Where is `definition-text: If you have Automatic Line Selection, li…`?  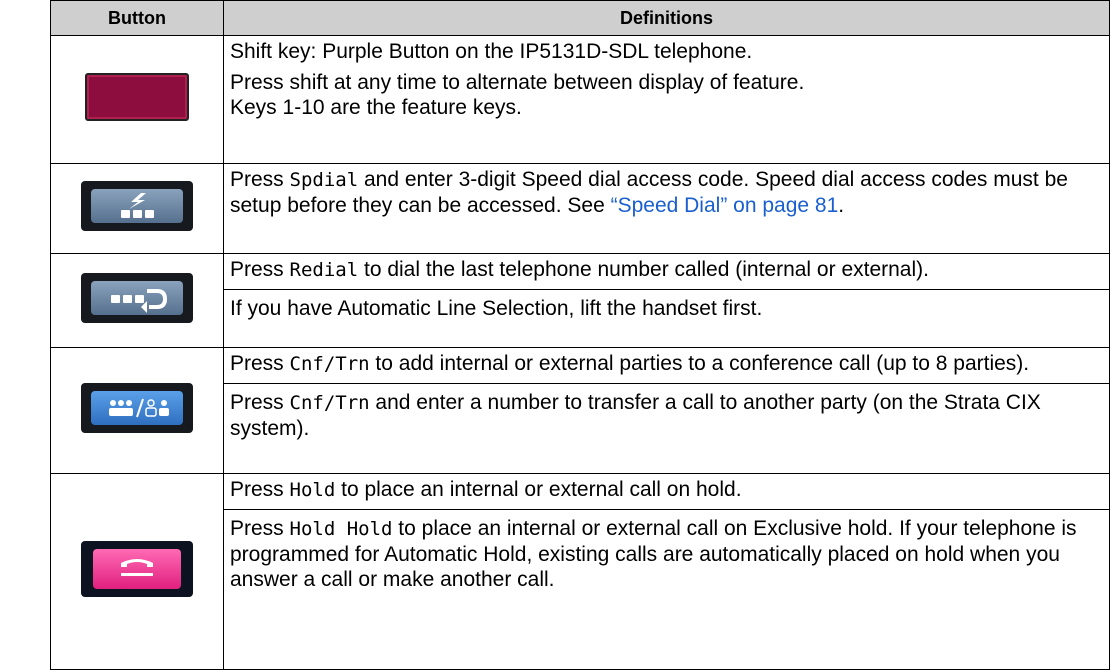 definition-text: If you have Automatic Line Selection, li… is located at coordinates (496, 308).